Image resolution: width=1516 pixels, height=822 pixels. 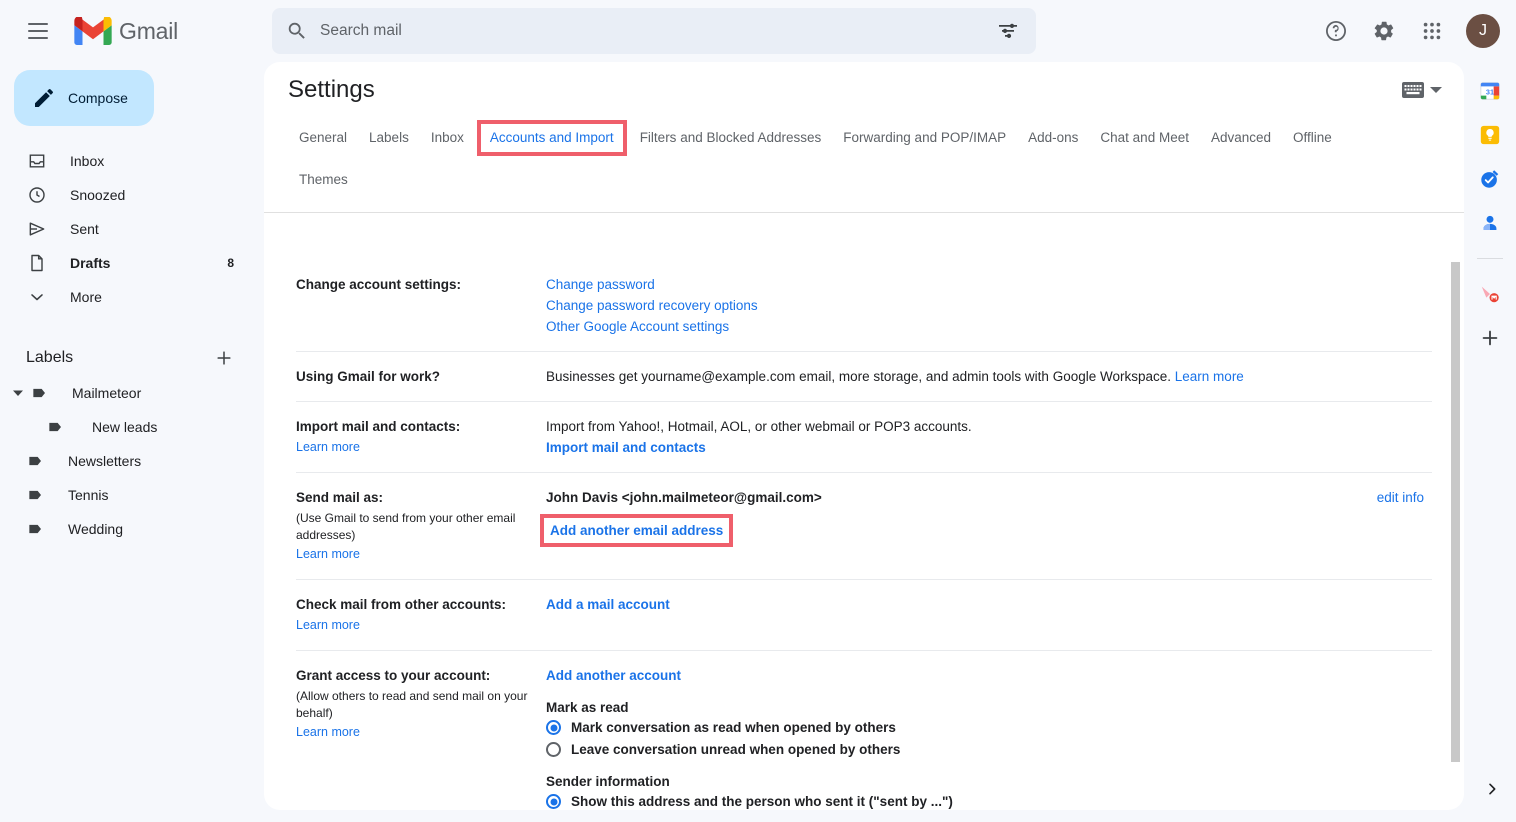 What do you see at coordinates (417, 447) in the screenshot?
I see `import-learn-more-link: Learn more` at bounding box center [417, 447].